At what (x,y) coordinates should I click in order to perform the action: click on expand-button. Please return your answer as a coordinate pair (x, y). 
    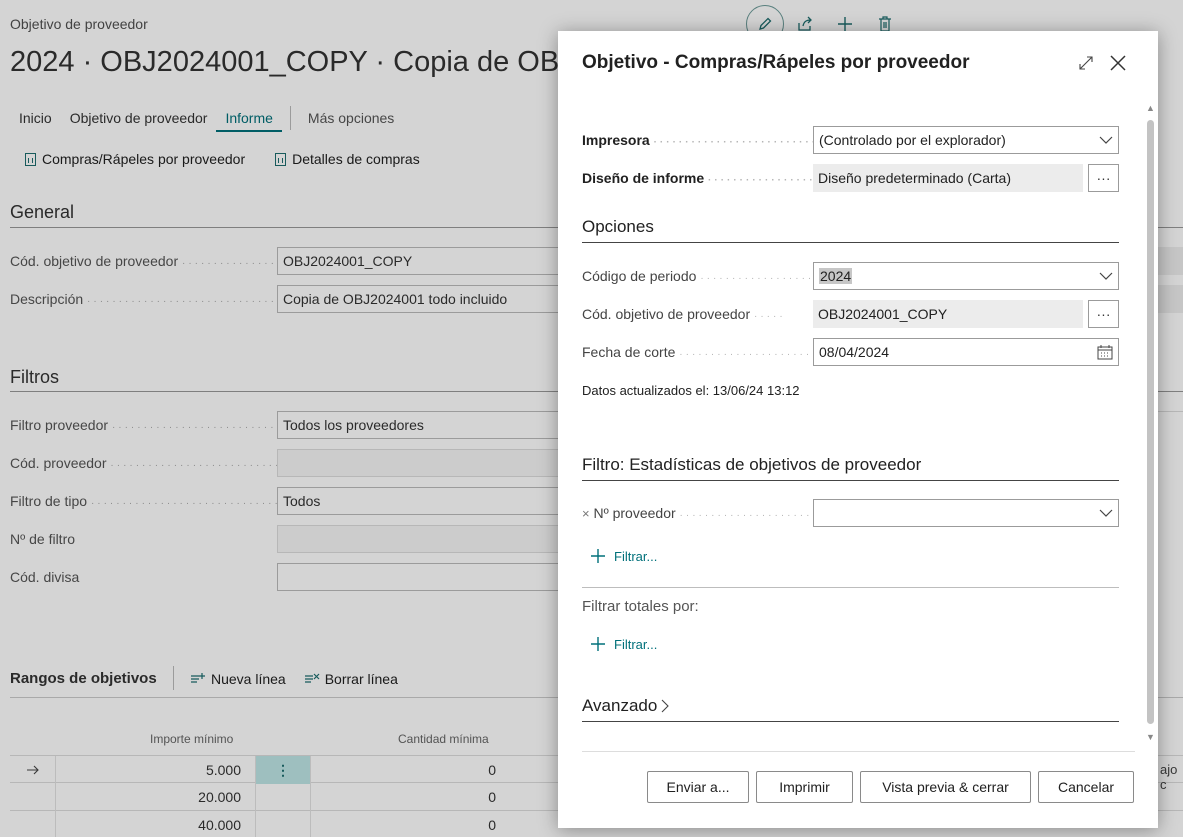
    Looking at the image, I should click on (1086, 63).